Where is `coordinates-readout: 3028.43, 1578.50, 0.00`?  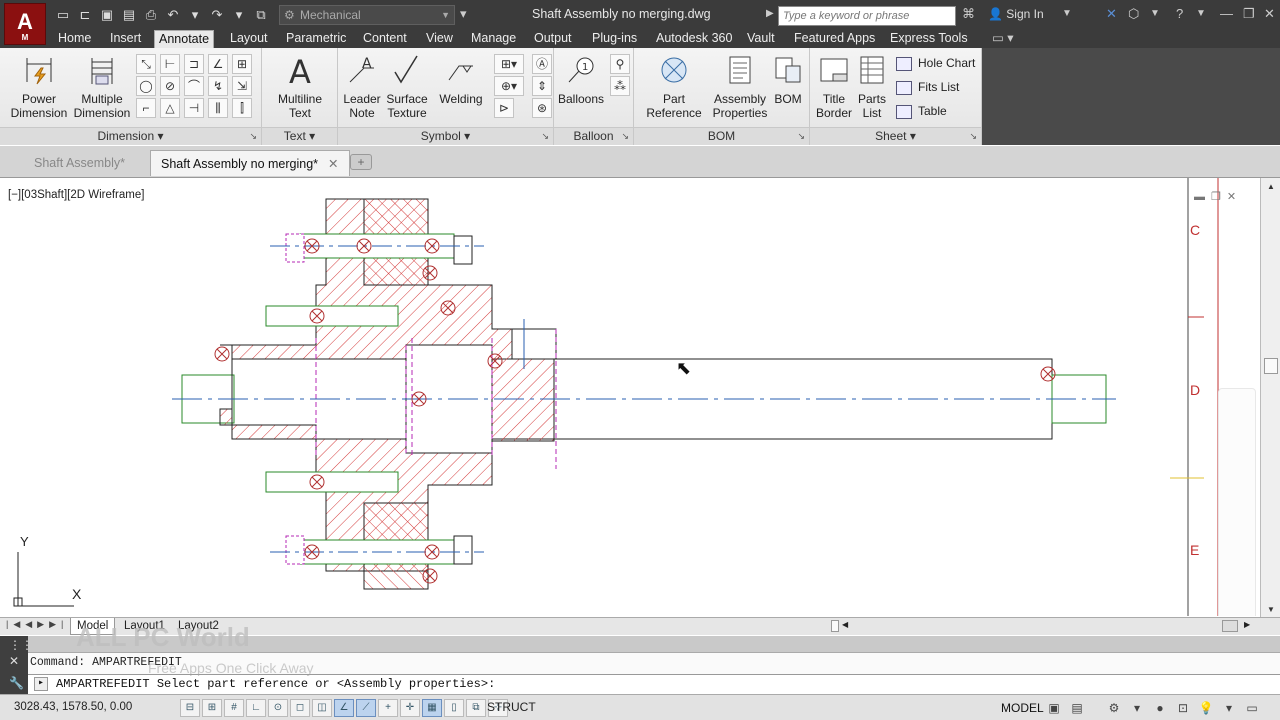
coordinates-readout: 3028.43, 1578.50, 0.00 is located at coordinates (73, 707).